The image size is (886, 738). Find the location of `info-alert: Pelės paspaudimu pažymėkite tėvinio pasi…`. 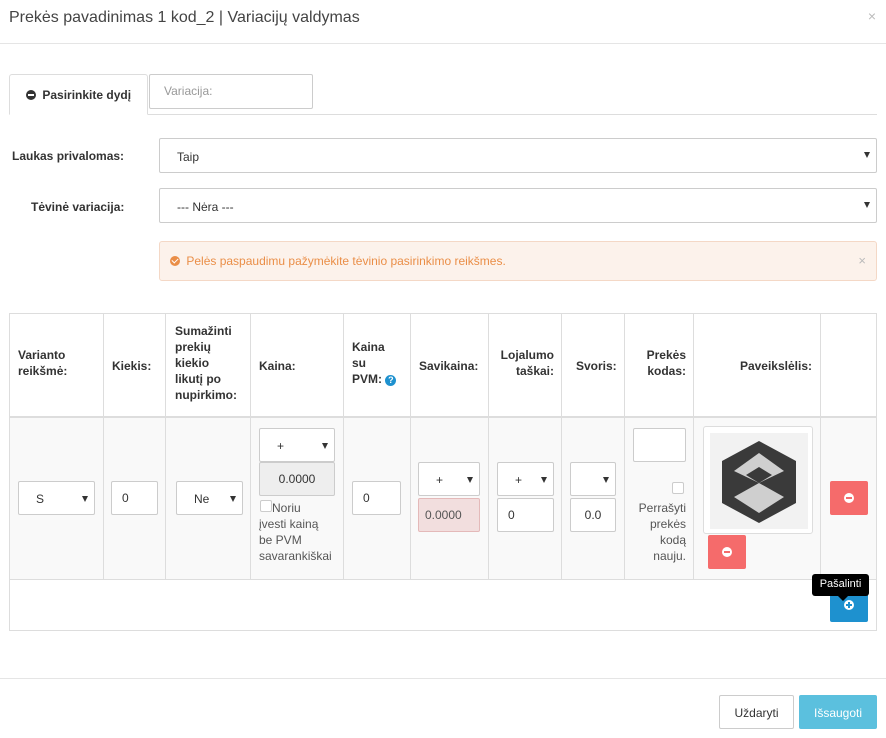

info-alert: Pelės paspaudimu pažymėkite tėvinio pasi… is located at coordinates (518, 261).